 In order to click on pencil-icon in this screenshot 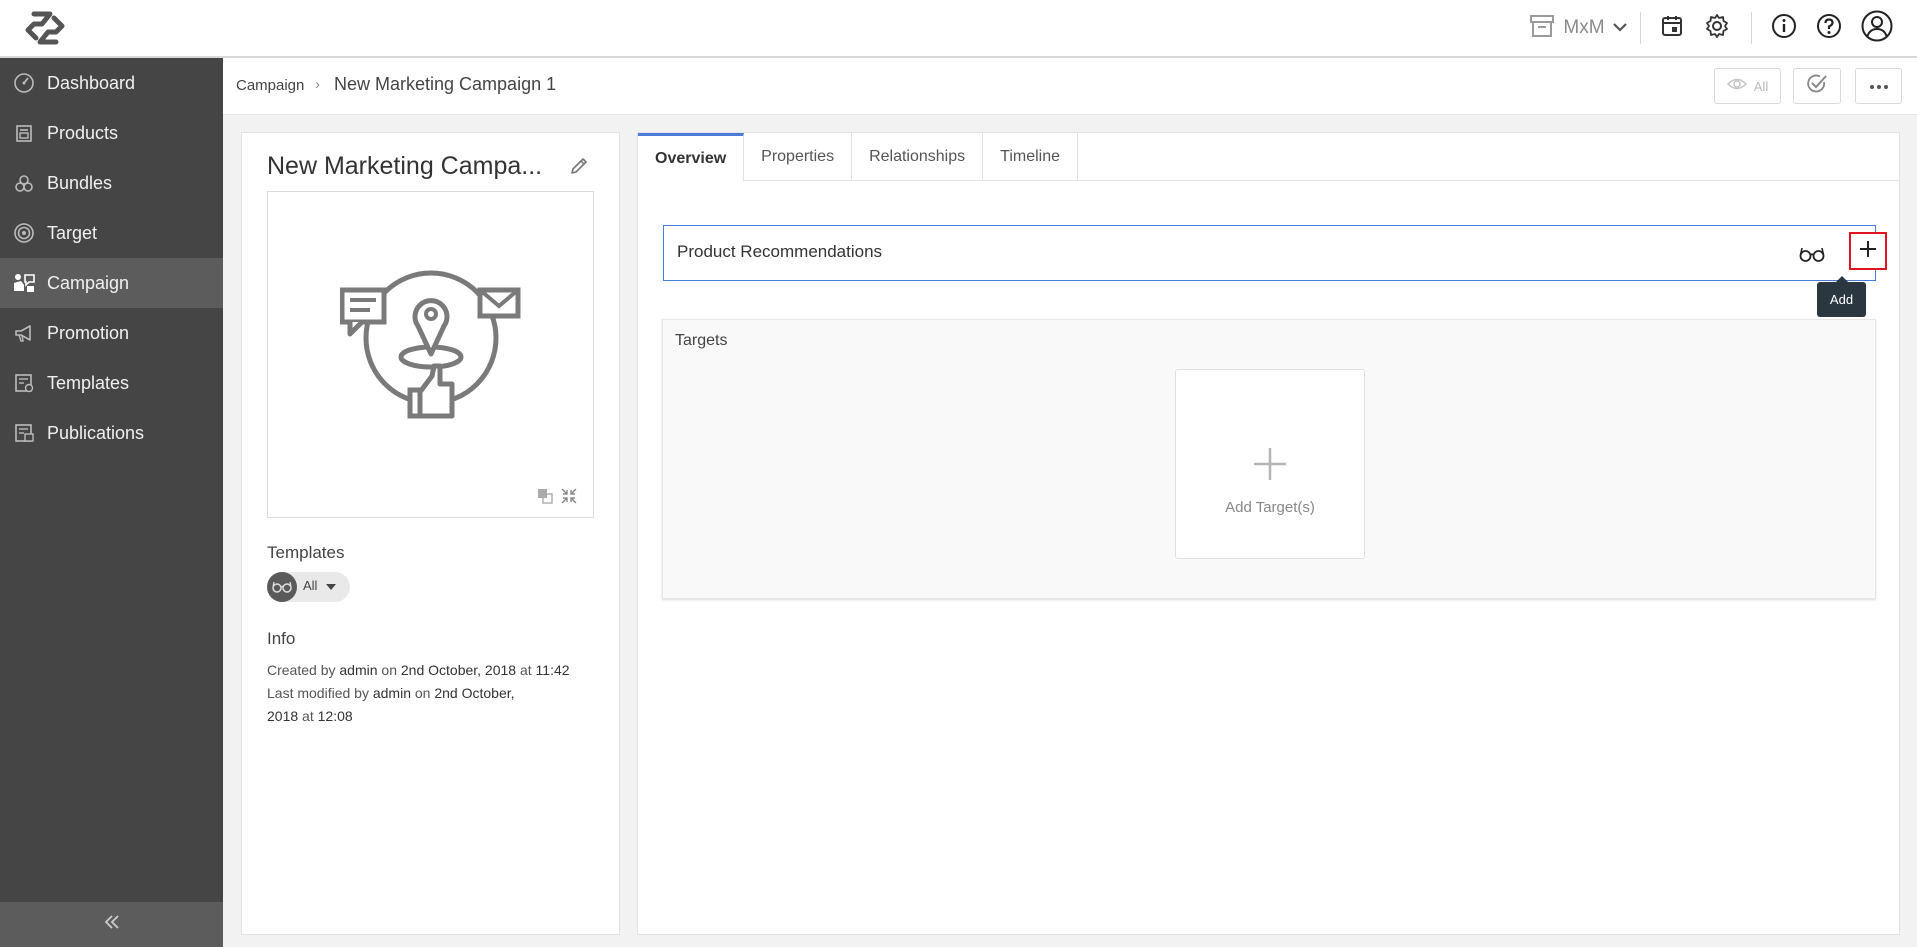, I will do `click(579, 169)`.